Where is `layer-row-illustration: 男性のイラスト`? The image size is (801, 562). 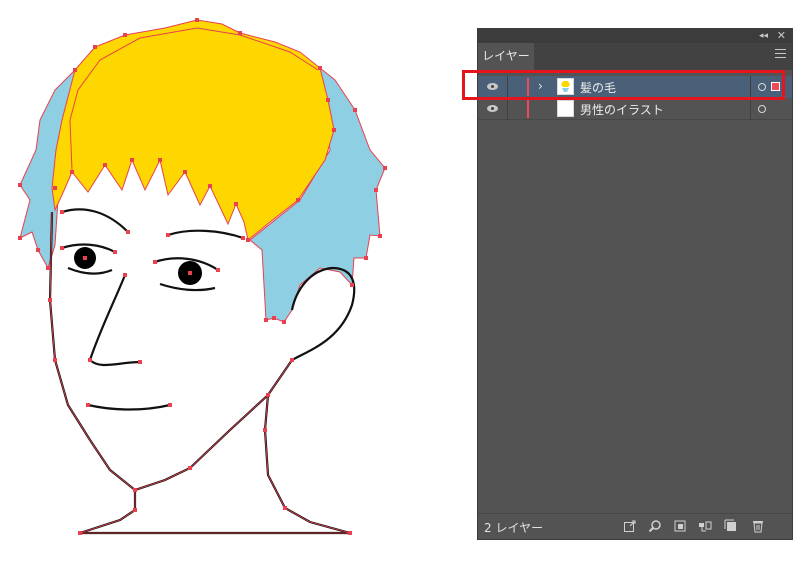
layer-row-illustration: 男性のイラスト is located at coordinates (635, 109).